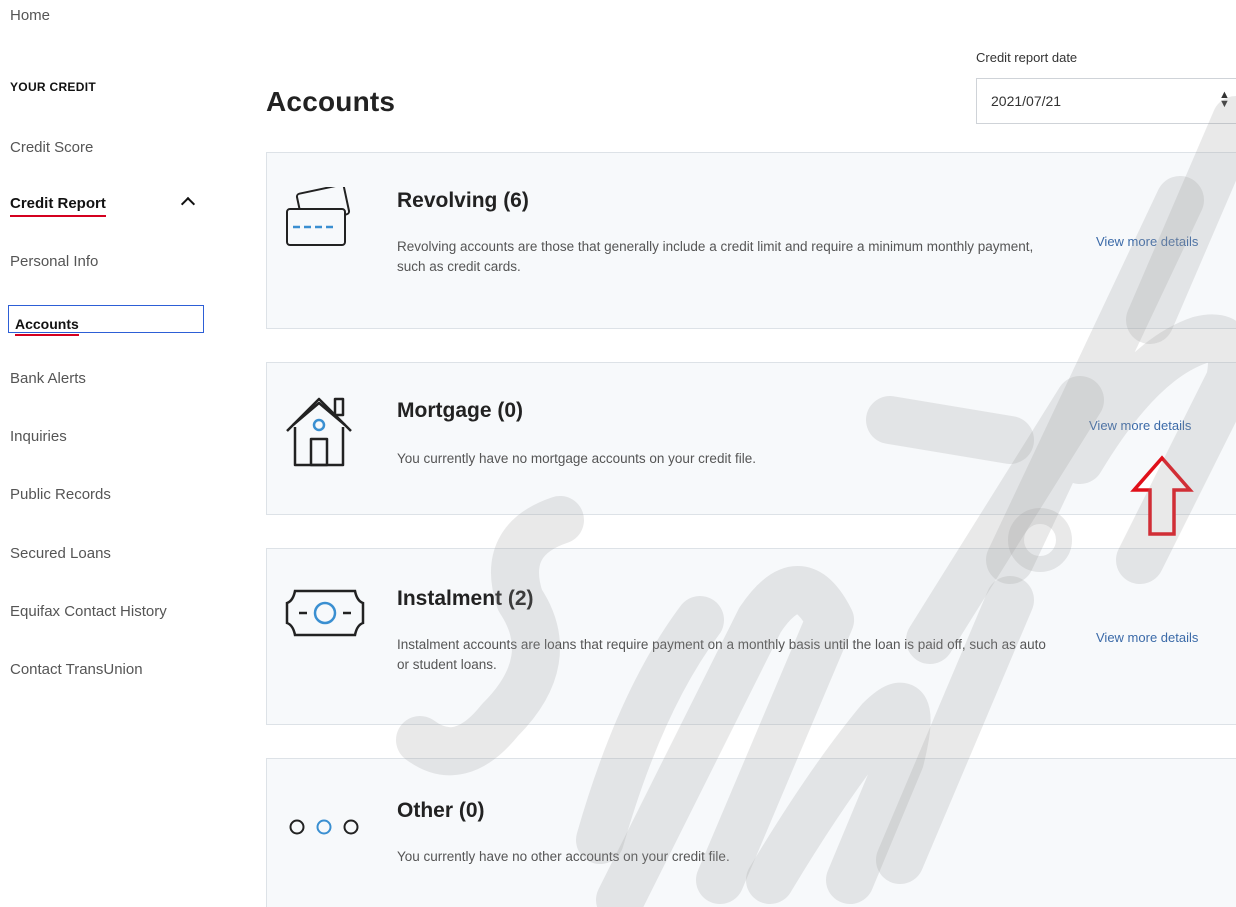 This screenshot has height=907, width=1236. What do you see at coordinates (331, 101) in the screenshot?
I see `page-title: Accounts` at bounding box center [331, 101].